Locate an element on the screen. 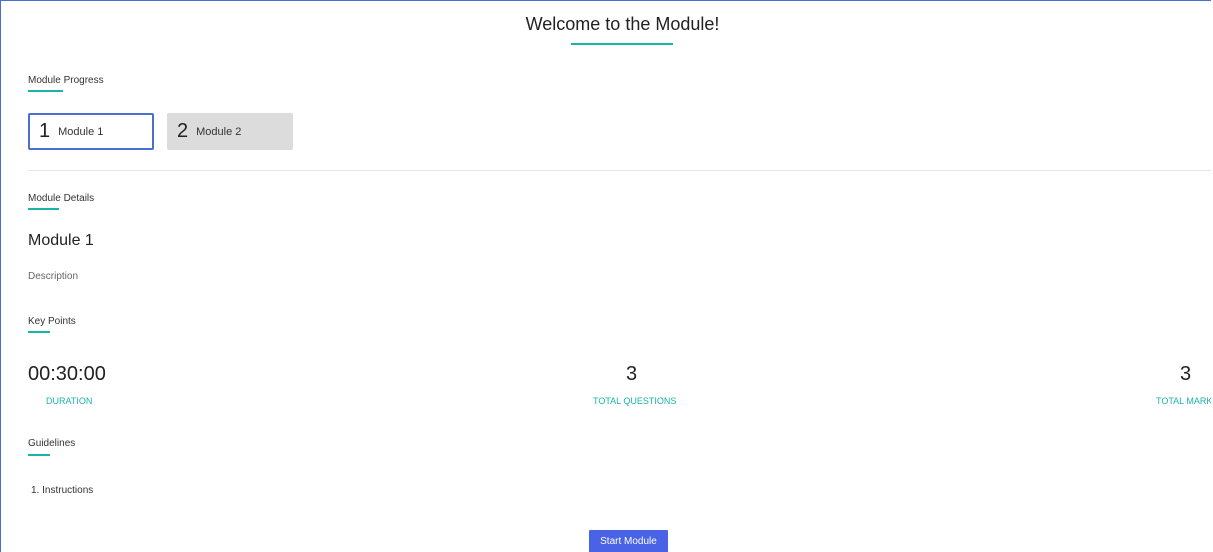 This screenshot has width=1213, height=552. module-details-underline is located at coordinates (43, 209).